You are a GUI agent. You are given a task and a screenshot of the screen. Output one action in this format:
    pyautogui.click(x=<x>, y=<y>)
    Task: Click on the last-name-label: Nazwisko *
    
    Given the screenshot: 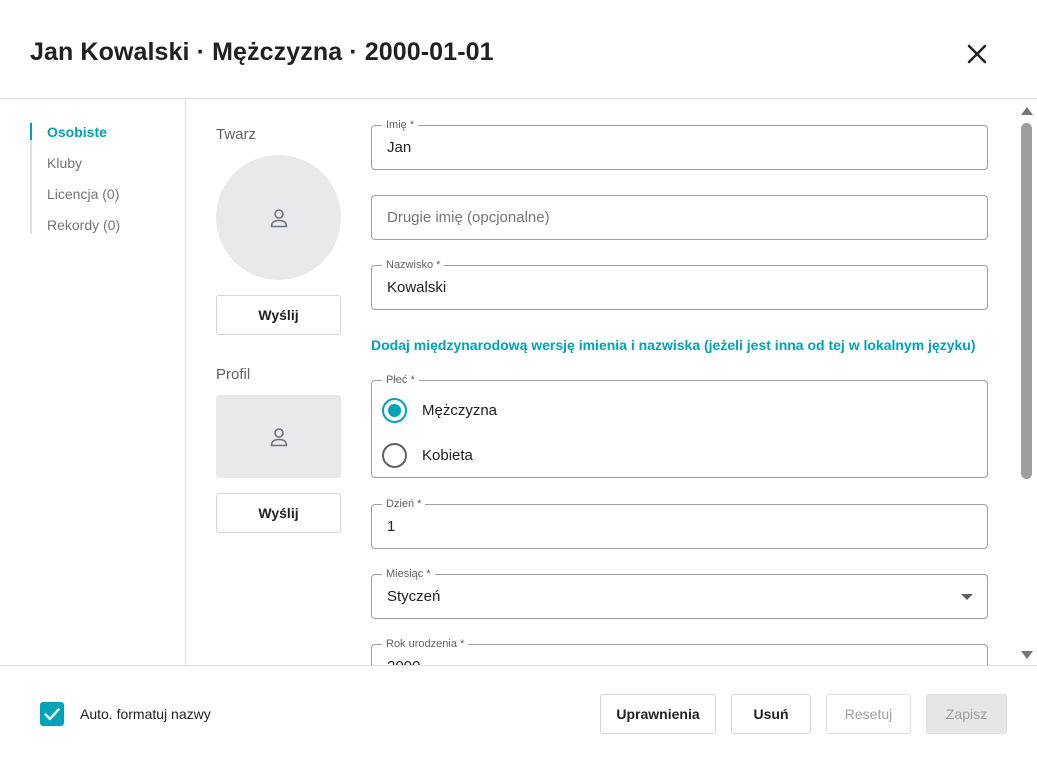 What is the action you would take?
    pyautogui.click(x=413, y=265)
    